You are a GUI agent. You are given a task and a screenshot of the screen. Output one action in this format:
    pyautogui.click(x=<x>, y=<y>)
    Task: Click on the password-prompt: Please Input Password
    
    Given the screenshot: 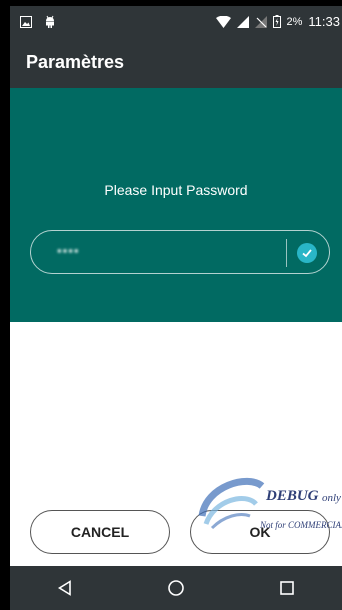 What is the action you would take?
    pyautogui.click(x=176, y=190)
    